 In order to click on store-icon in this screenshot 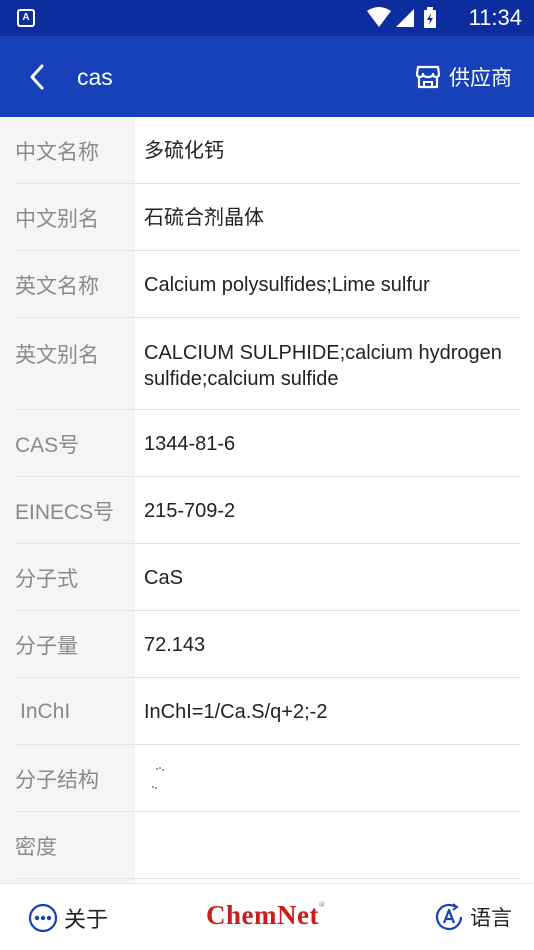, I will do `click(428, 77)`.